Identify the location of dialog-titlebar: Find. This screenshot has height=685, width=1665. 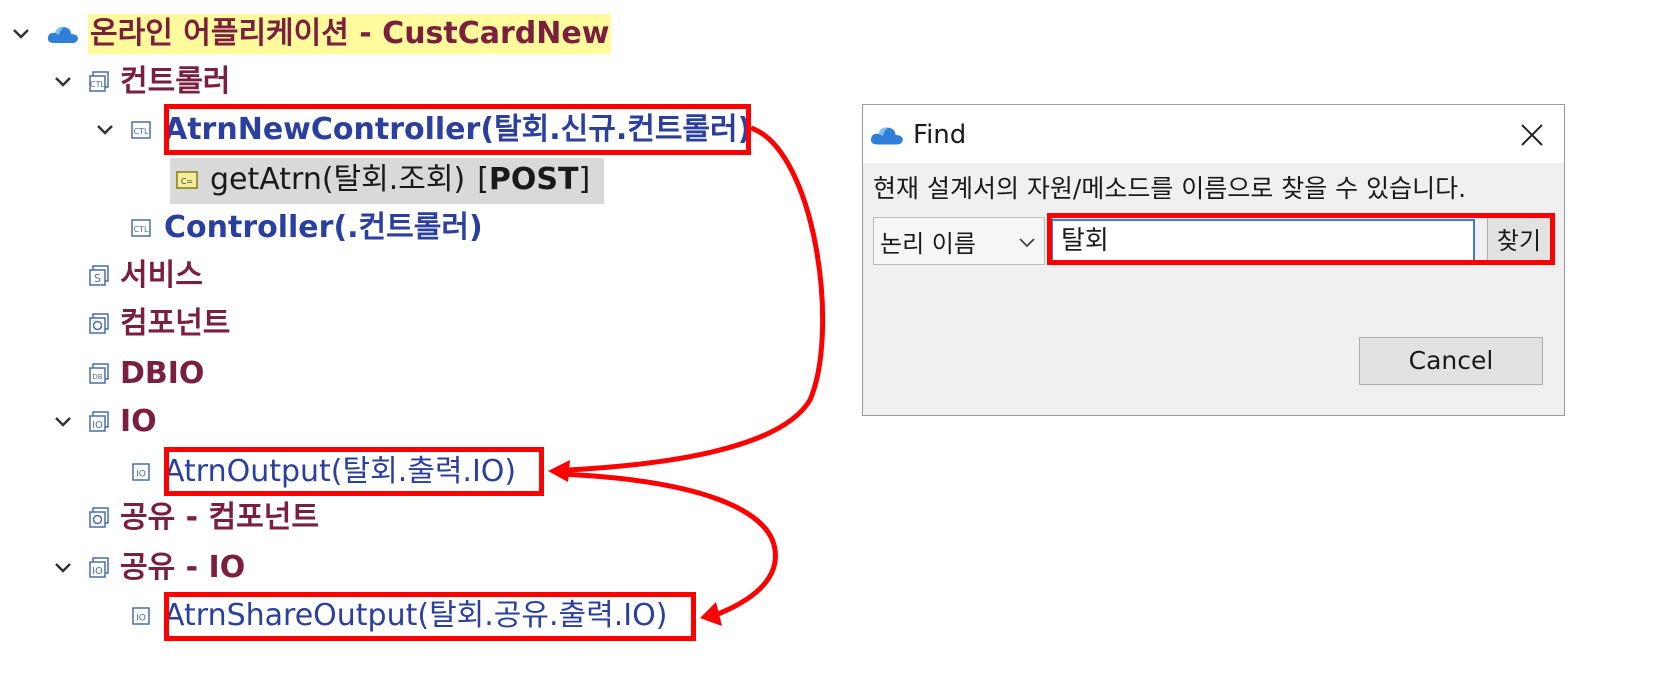
(1213, 134).